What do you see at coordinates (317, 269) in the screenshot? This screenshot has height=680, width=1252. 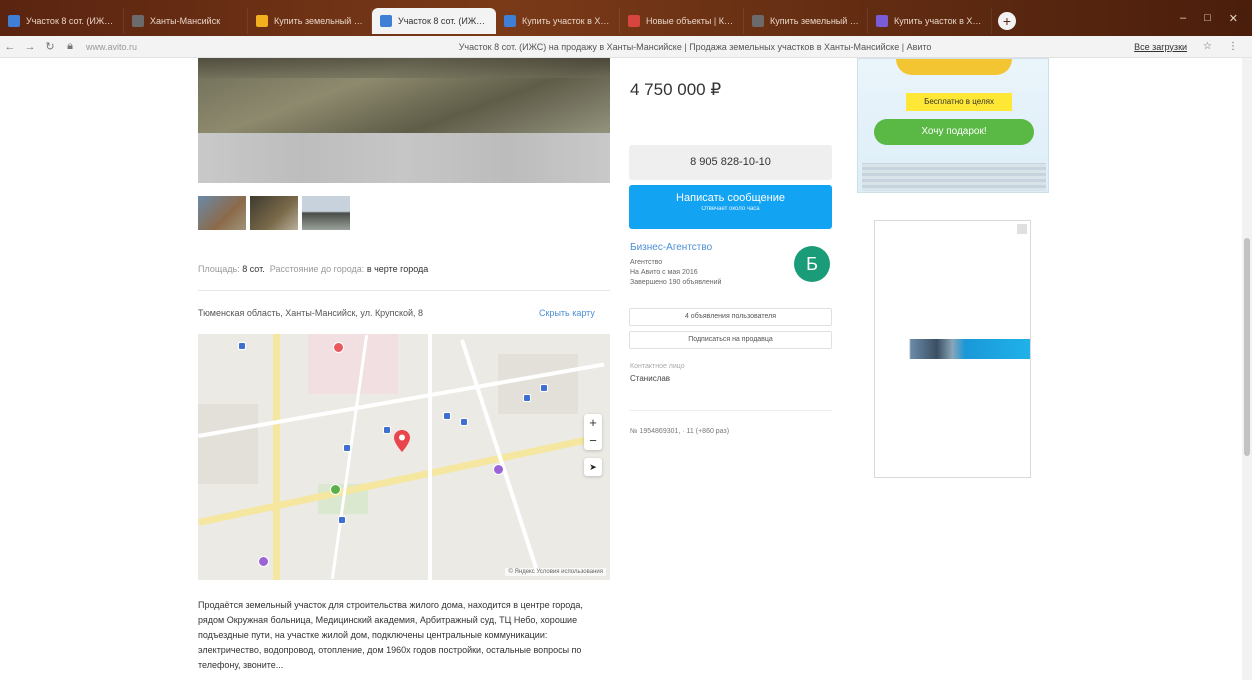 I see `distance-label: Расстояние до города:` at bounding box center [317, 269].